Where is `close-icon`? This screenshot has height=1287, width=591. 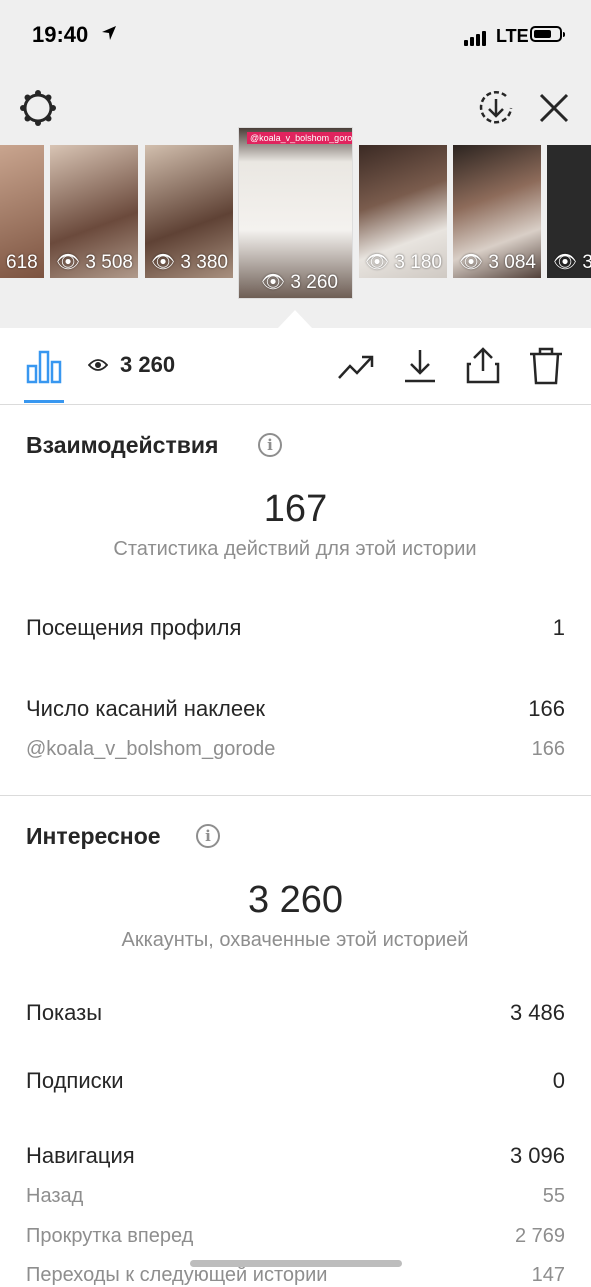 close-icon is located at coordinates (554, 108).